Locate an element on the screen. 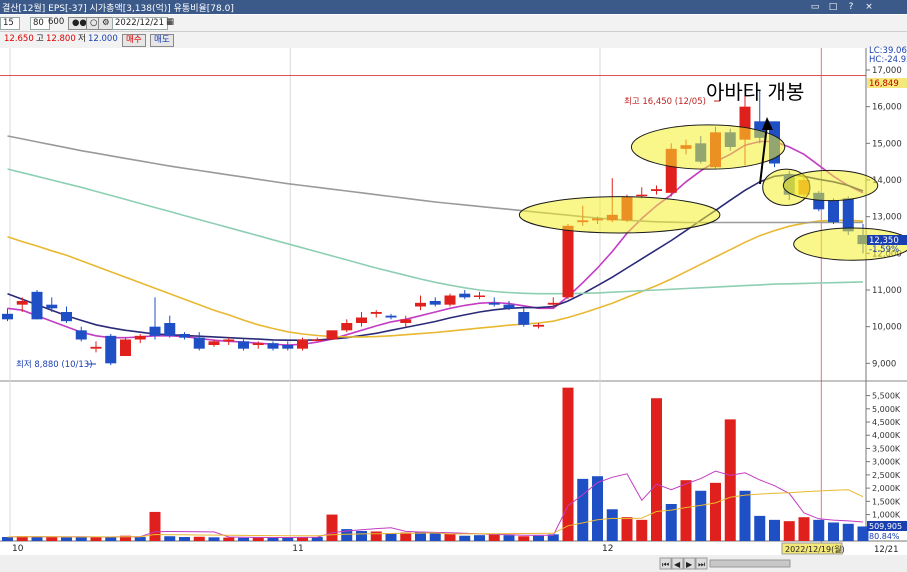 This screenshot has height=572, width=907. vol-tick-label: 3,000K is located at coordinates (886, 462).